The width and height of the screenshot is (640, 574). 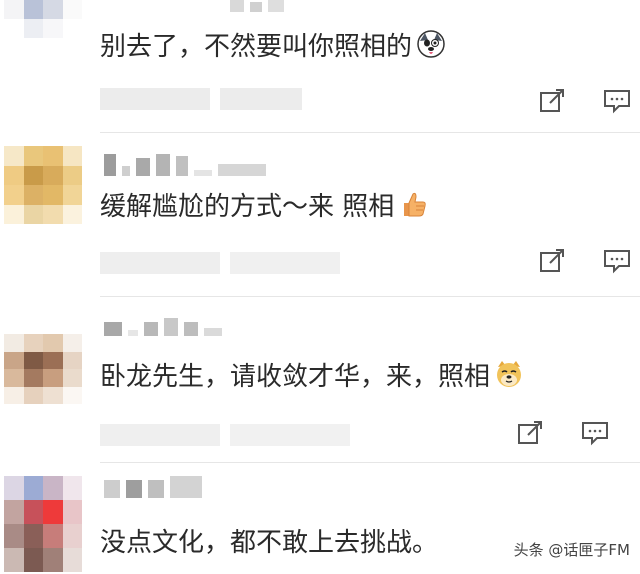 What do you see at coordinates (247, 206) in the screenshot?
I see `comment-text-label: 缓解尴尬的方式～来 照相` at bounding box center [247, 206].